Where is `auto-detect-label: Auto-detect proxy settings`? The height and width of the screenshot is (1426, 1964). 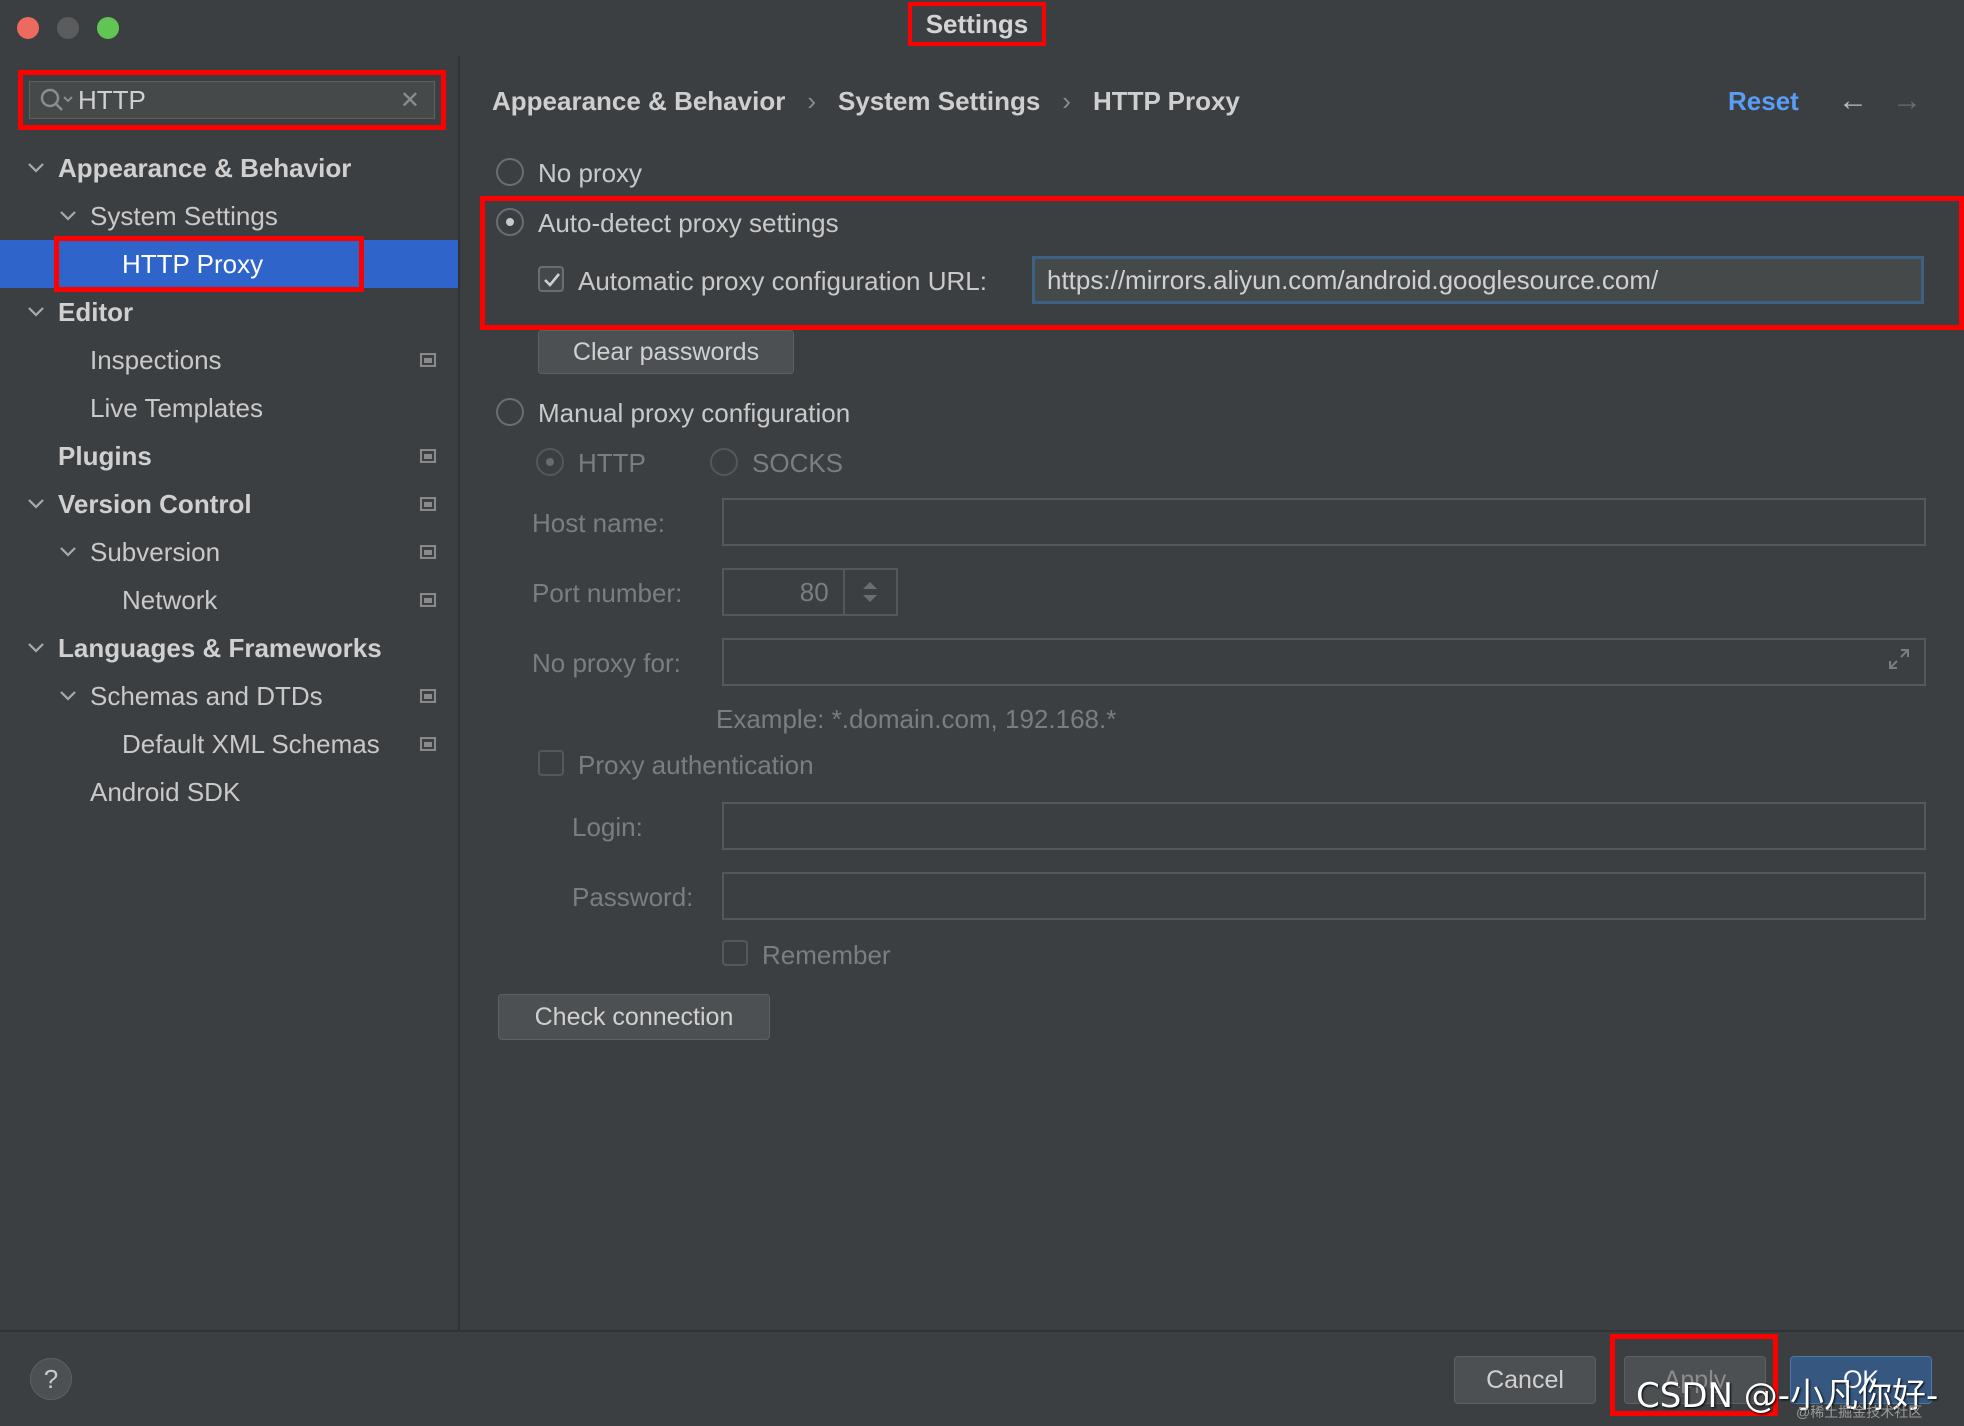
auto-detect-label: Auto-detect proxy settings is located at coordinates (688, 223).